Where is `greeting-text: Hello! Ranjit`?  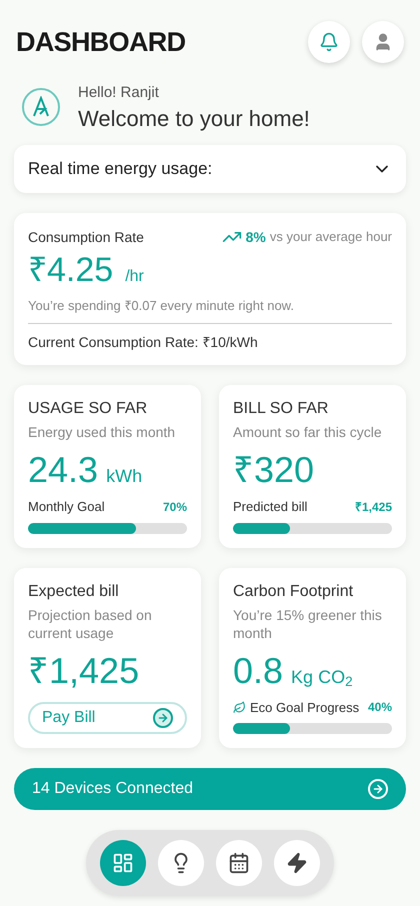
greeting-text: Hello! Ranjit is located at coordinates (119, 93).